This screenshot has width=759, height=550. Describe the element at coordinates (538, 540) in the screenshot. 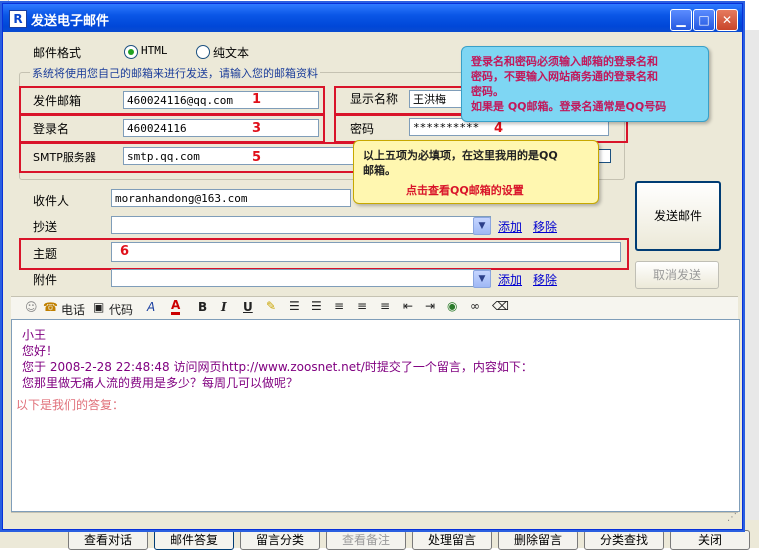

I see `bg-delete-button: 删除留言` at that location.